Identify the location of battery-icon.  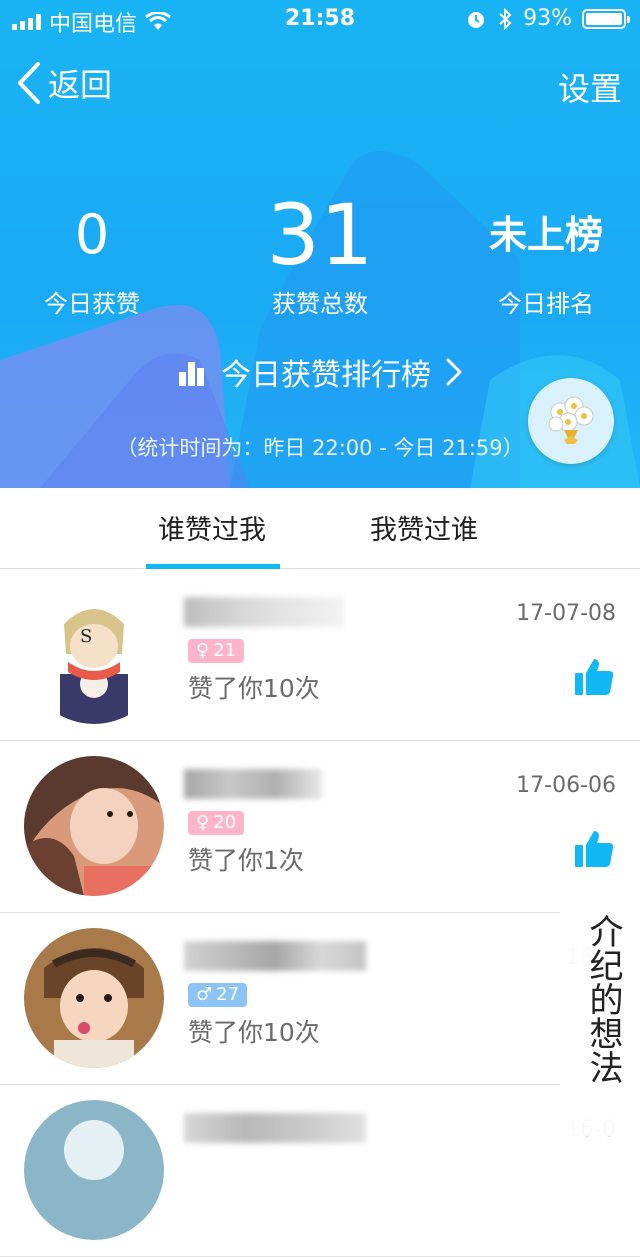
(606, 18).